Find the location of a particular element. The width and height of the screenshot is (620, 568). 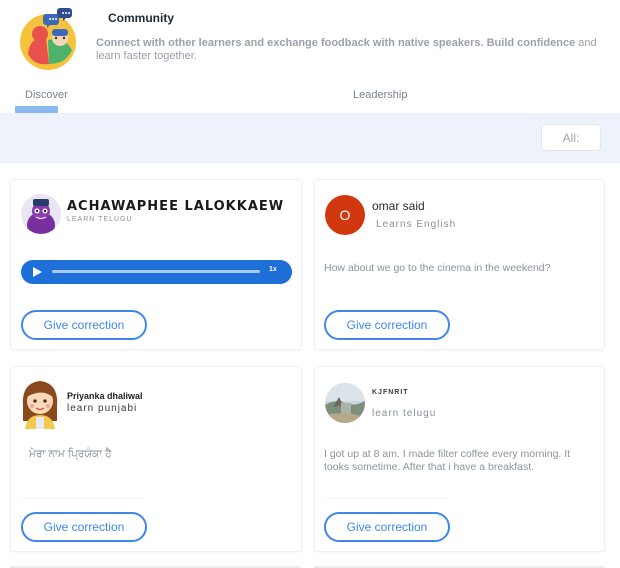

learner-name: KJFNRIT is located at coordinates (390, 392).